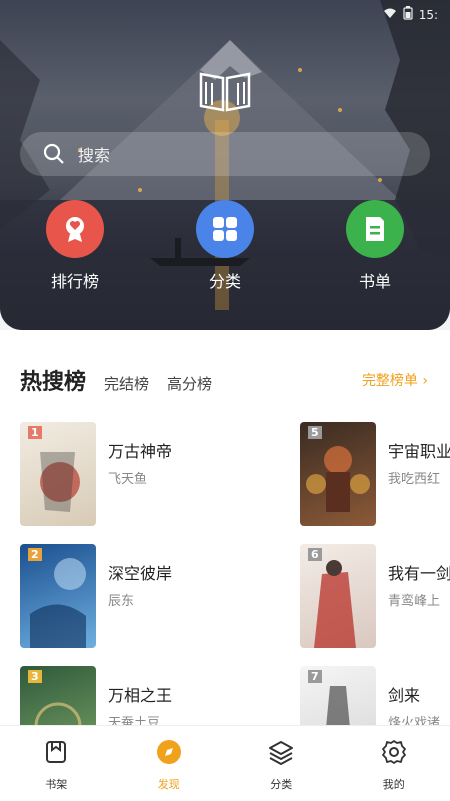 The height and width of the screenshot is (801, 450). I want to click on book-author: 我吃西红, so click(414, 477).